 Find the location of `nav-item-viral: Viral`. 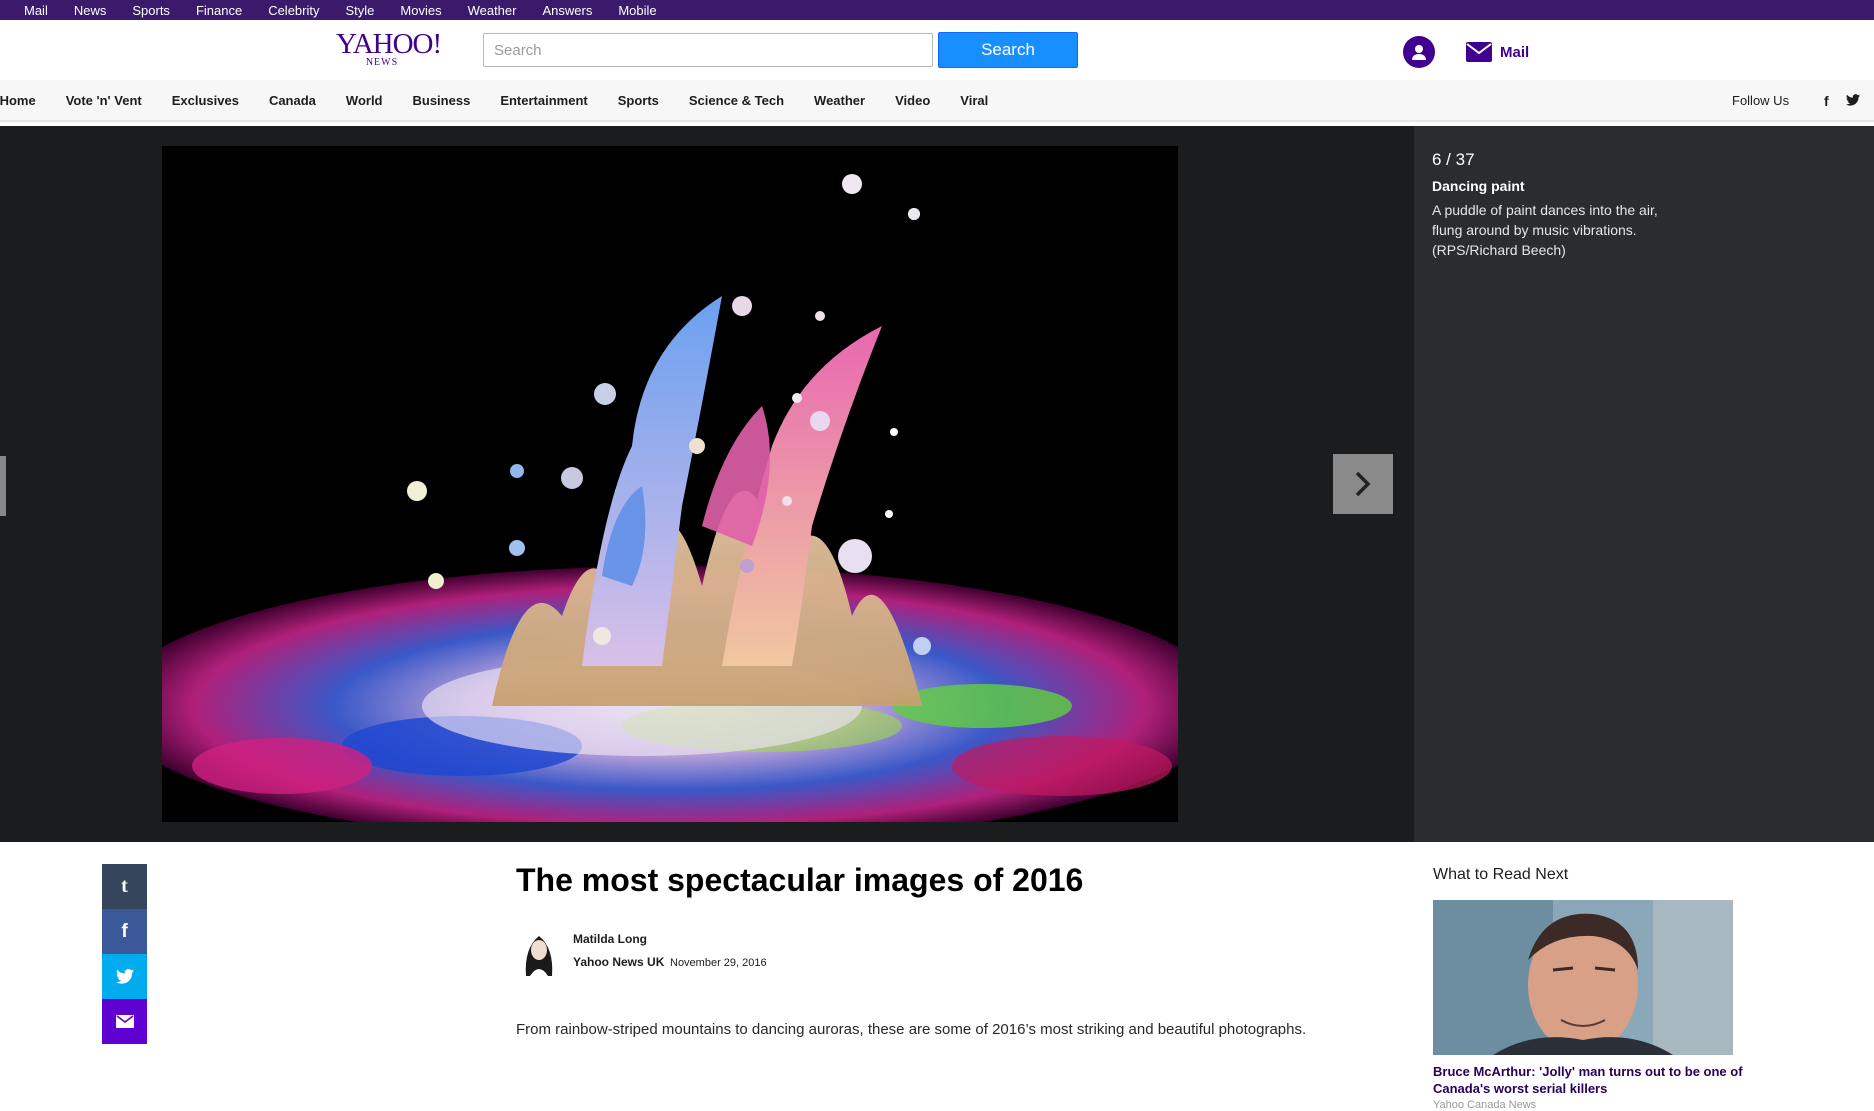

nav-item-viral: Viral is located at coordinates (974, 100).